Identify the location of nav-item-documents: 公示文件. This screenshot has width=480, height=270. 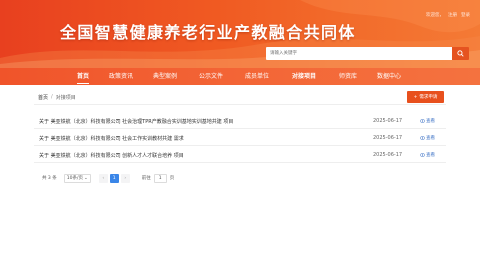
(211, 76).